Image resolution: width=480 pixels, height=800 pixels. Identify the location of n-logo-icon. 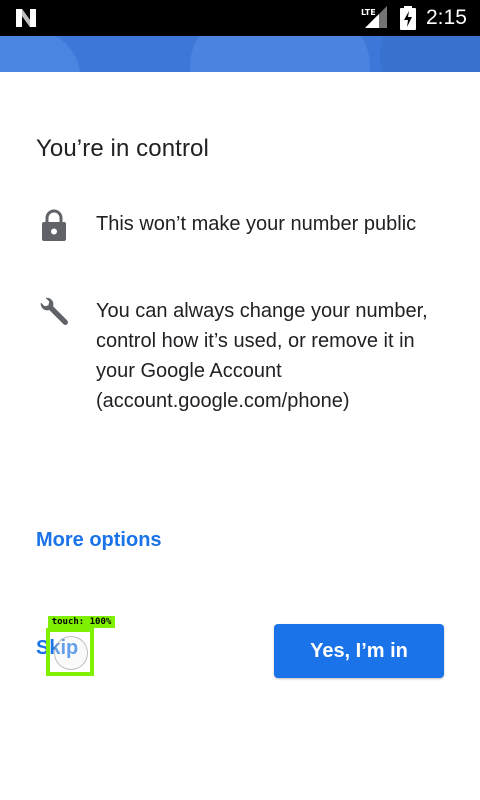
(26, 18).